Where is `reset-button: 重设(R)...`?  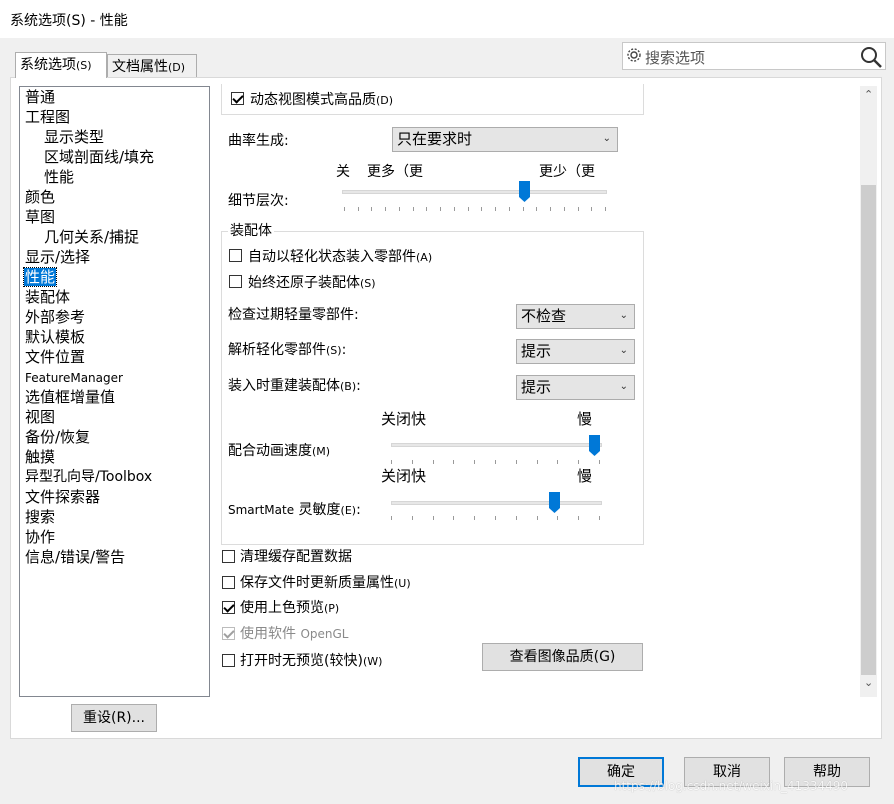 reset-button: 重设(R)... is located at coordinates (114, 718).